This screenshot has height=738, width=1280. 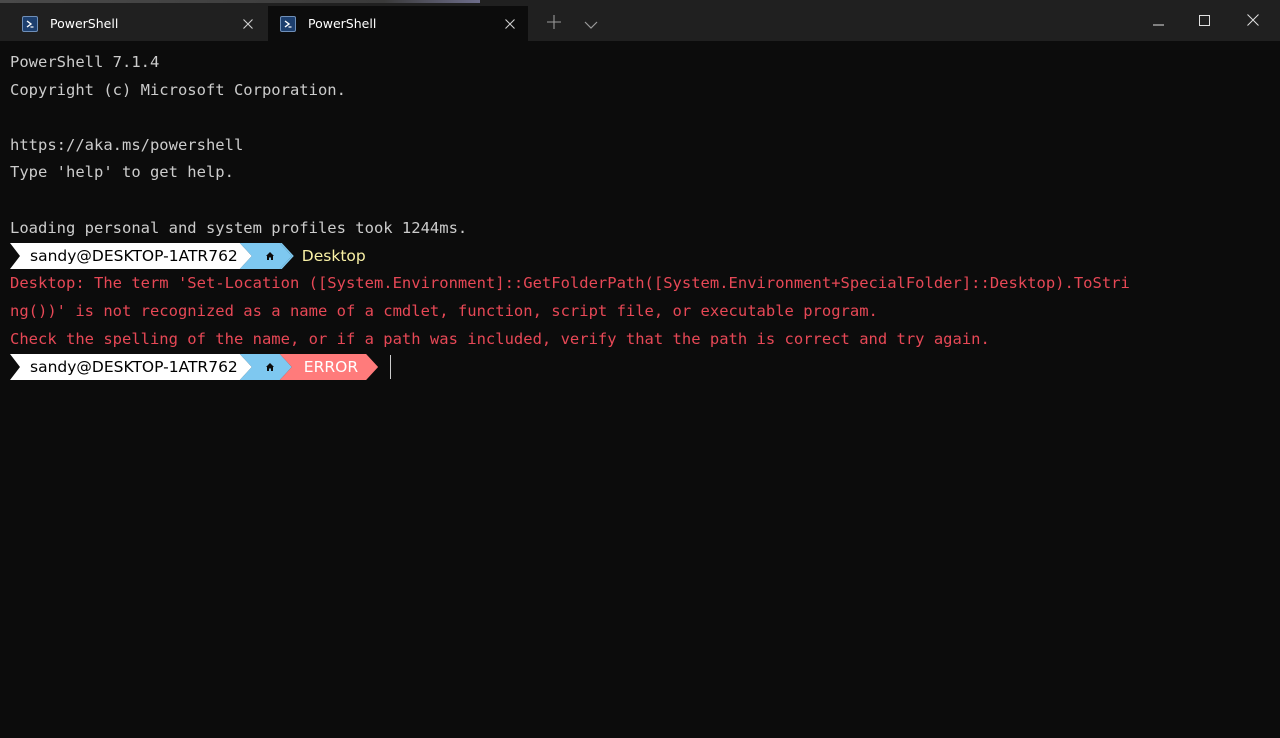 I want to click on prompt-directory-segment: Desktop, so click(x=324, y=256).